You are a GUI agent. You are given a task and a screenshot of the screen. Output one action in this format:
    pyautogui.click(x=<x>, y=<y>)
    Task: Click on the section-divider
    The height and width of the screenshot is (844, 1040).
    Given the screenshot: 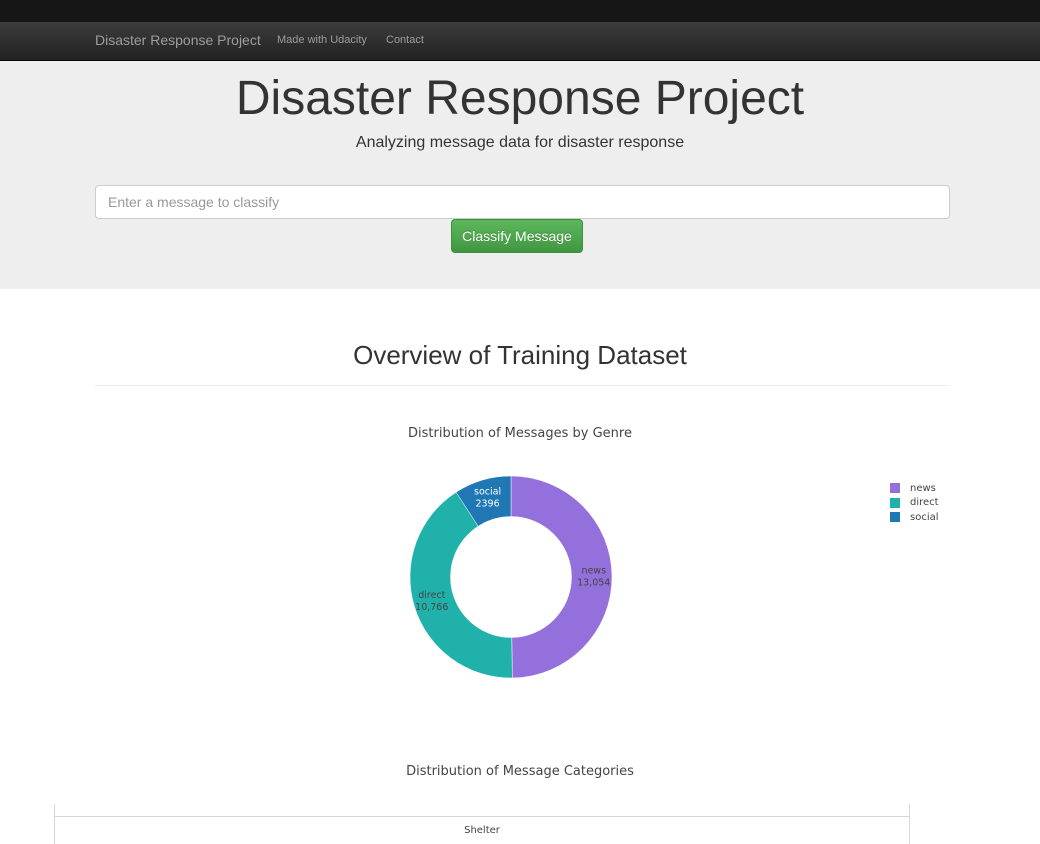 What is the action you would take?
    pyautogui.click(x=522, y=385)
    